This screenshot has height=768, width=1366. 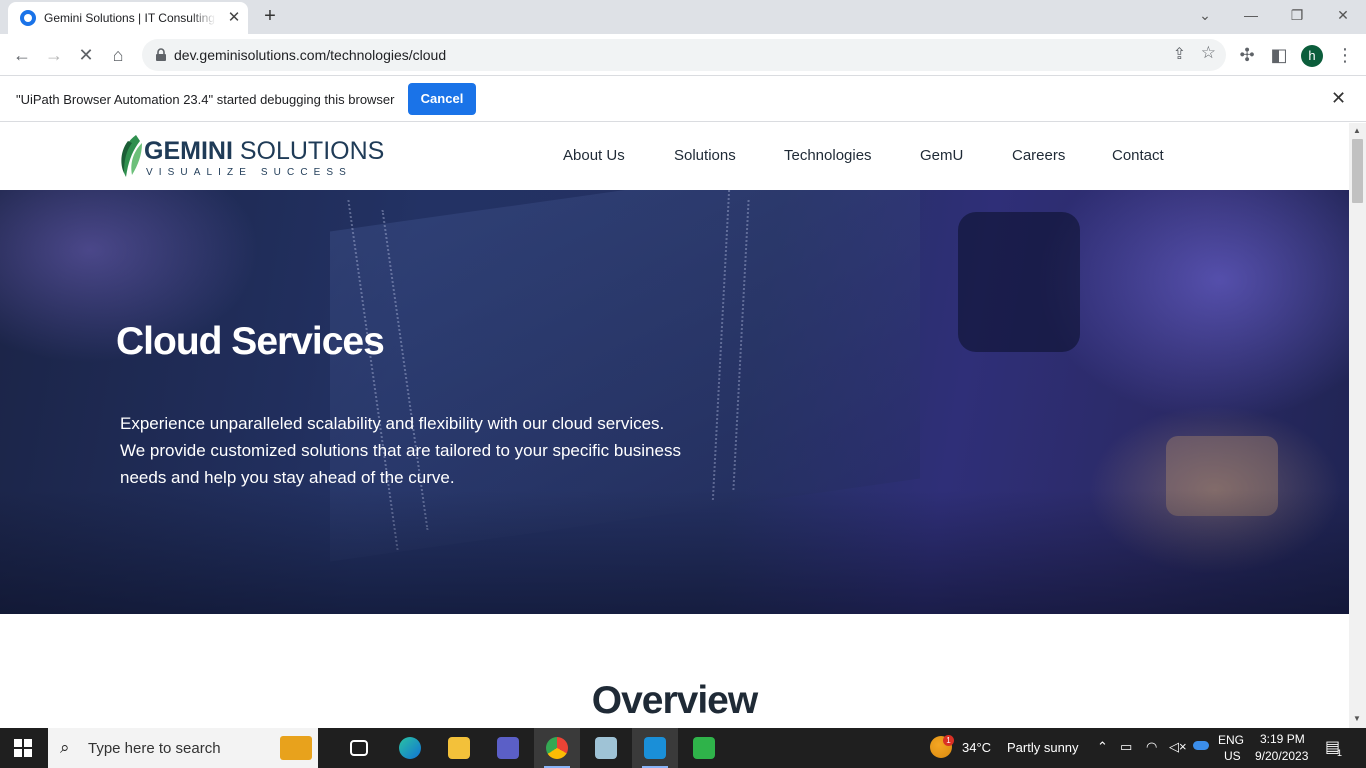 What do you see at coordinates (1340, 753) in the screenshot?
I see `notification-count: 1` at bounding box center [1340, 753].